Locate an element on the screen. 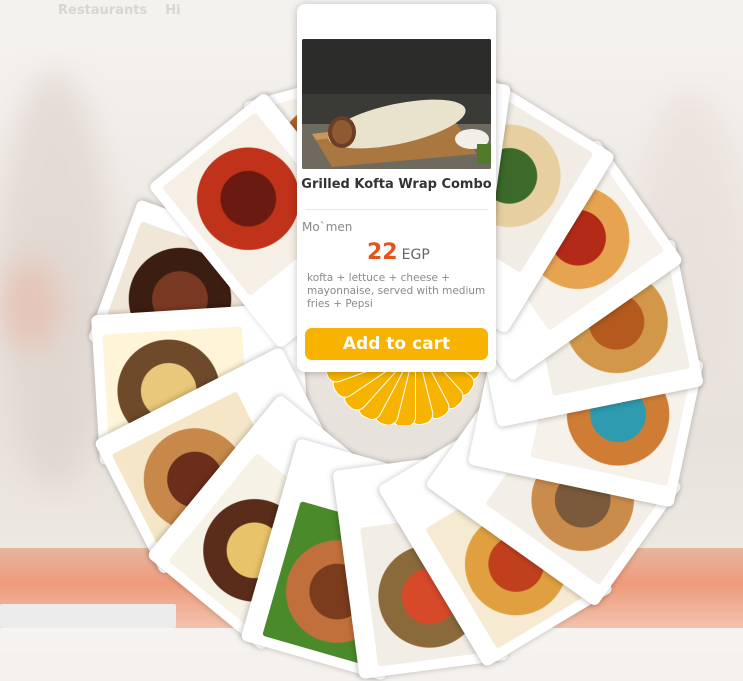 This screenshot has height=681, width=743. product-price: 22 EGP is located at coordinates (398, 252).